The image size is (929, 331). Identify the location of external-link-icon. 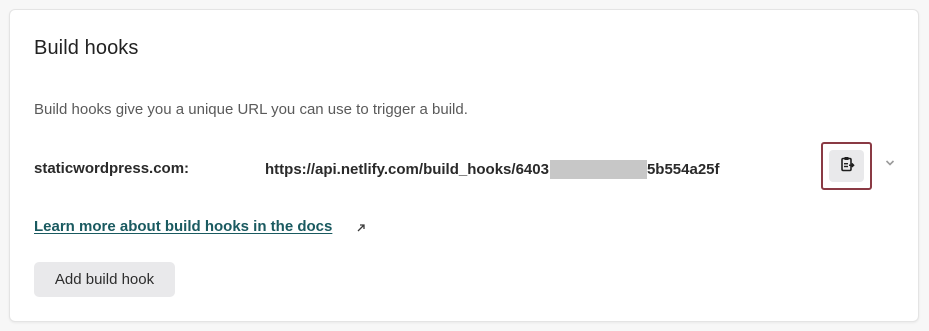
(361, 227).